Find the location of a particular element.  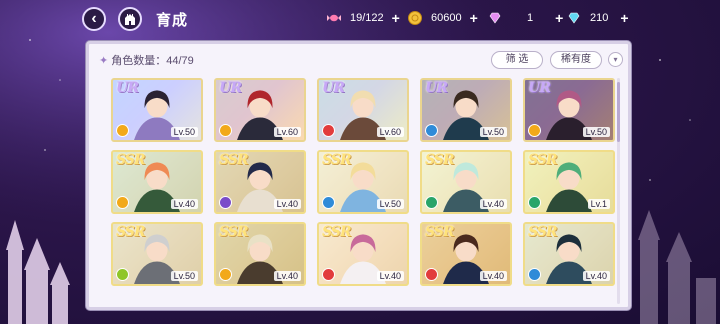

add-pink-gem-button: + is located at coordinates (559, 18).